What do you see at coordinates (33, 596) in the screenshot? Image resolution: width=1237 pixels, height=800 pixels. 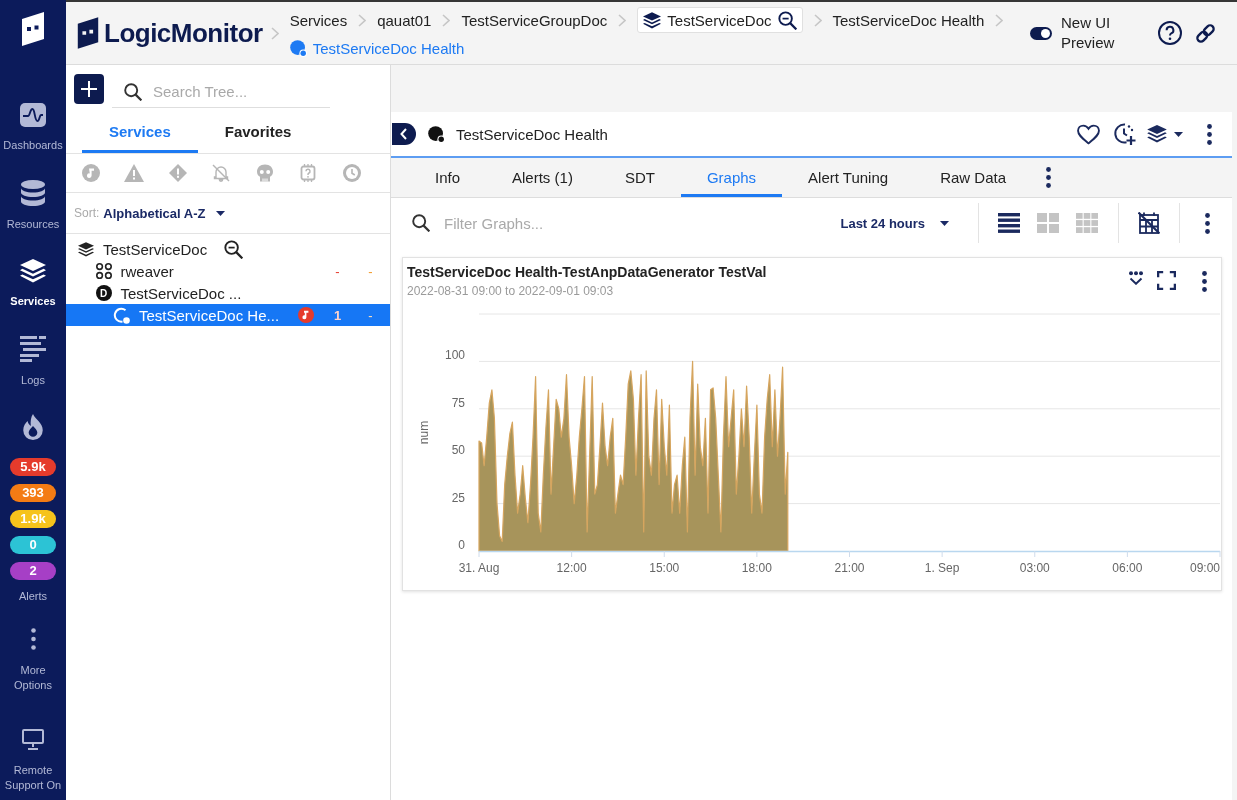 I see `alerts-label: Alerts` at bounding box center [33, 596].